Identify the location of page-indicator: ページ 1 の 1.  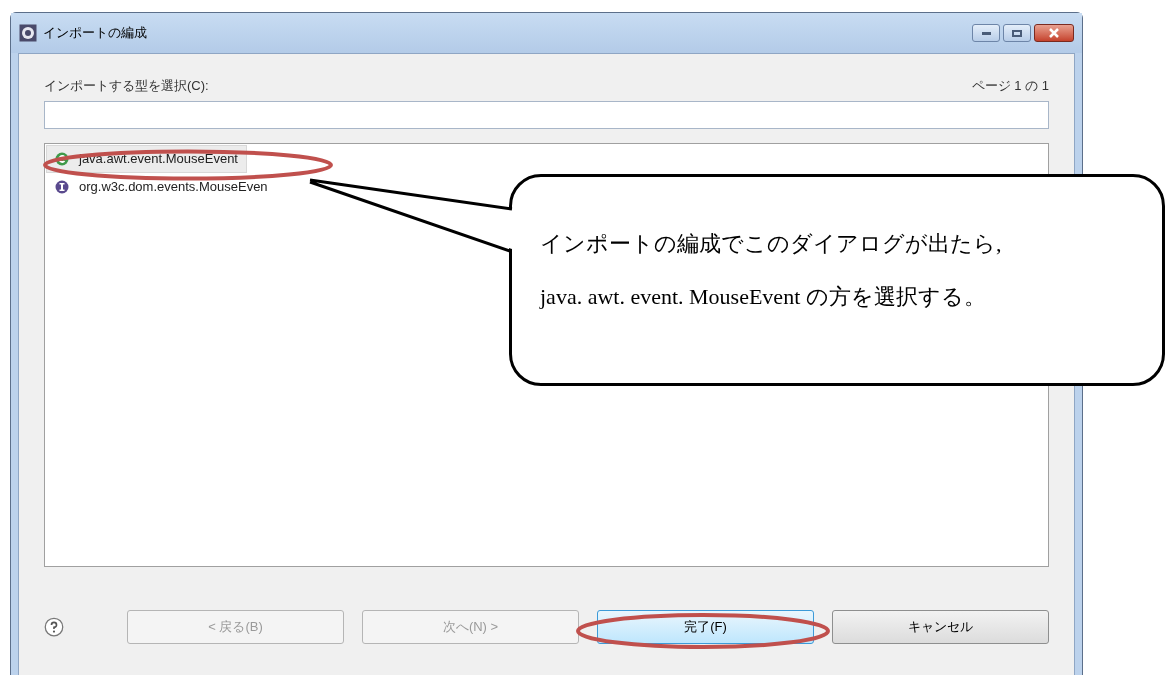
(1010, 86).